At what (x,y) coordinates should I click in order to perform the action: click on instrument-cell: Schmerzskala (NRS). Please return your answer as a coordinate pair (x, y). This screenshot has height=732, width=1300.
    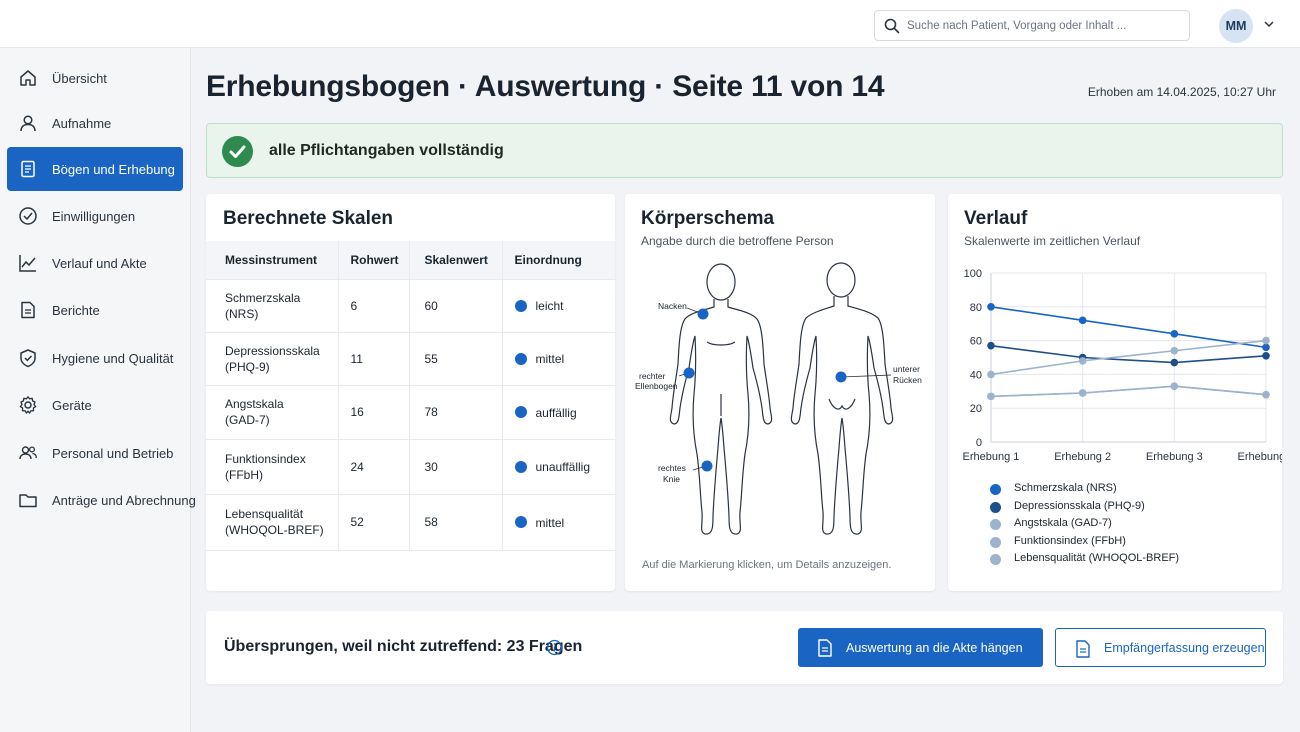
    Looking at the image, I should click on (272, 305).